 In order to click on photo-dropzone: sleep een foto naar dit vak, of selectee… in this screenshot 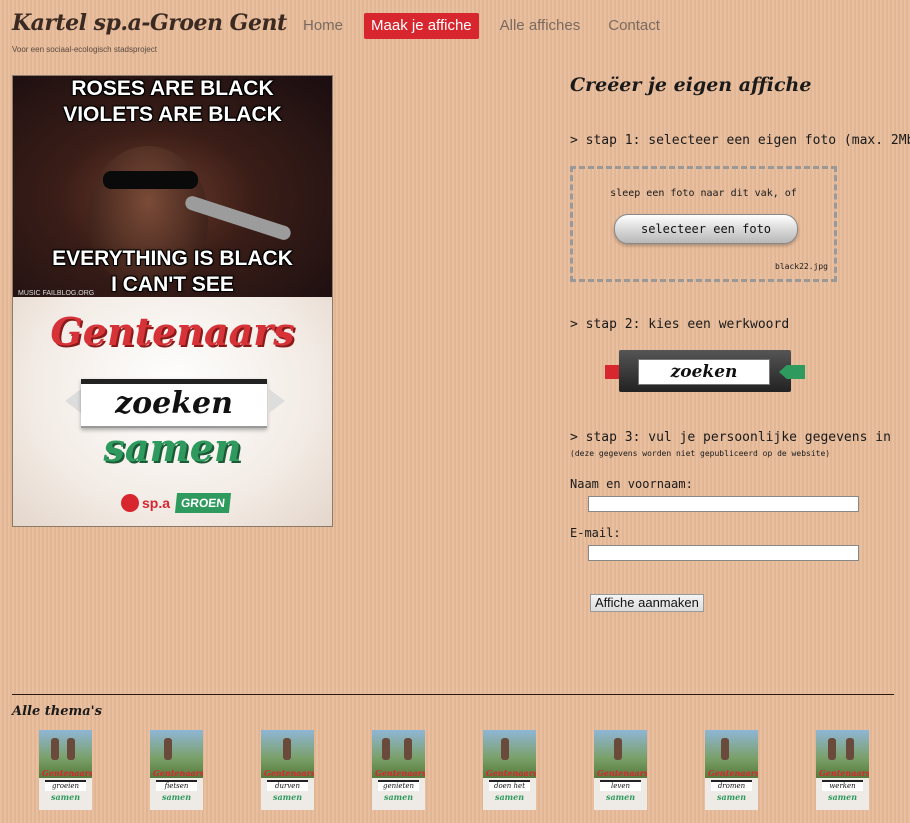, I will do `click(703, 224)`.